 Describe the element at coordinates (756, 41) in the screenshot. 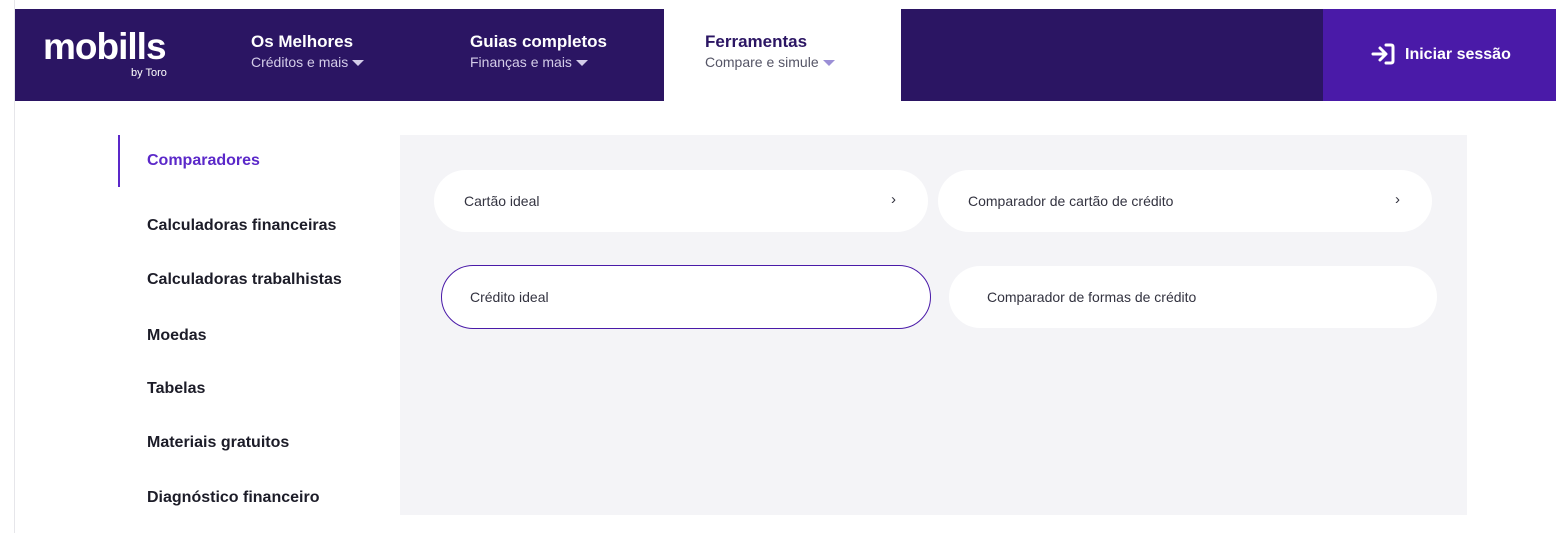

I see `nav-title: Ferramentas` at that location.